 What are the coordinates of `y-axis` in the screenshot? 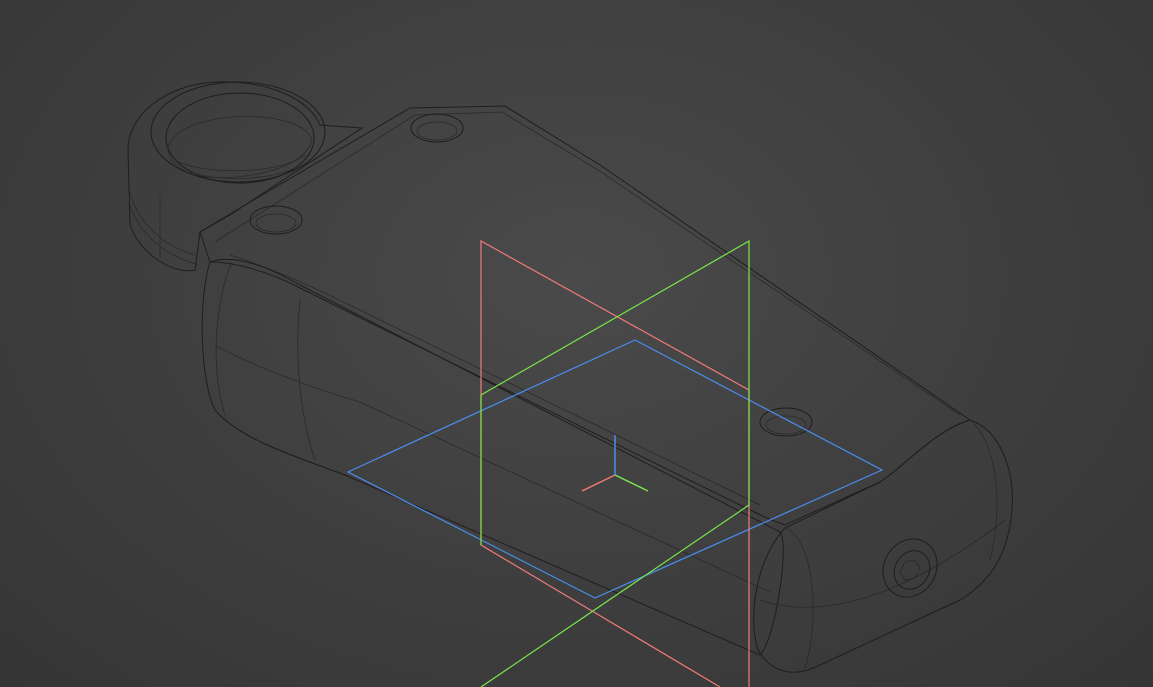 It's located at (631, 483).